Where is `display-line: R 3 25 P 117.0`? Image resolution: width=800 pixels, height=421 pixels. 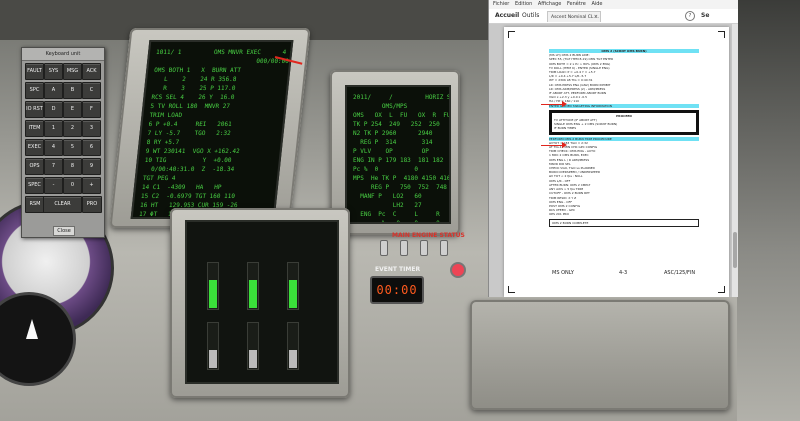
display-line: R 3 25 P 117.0 is located at coordinates (193, 88).